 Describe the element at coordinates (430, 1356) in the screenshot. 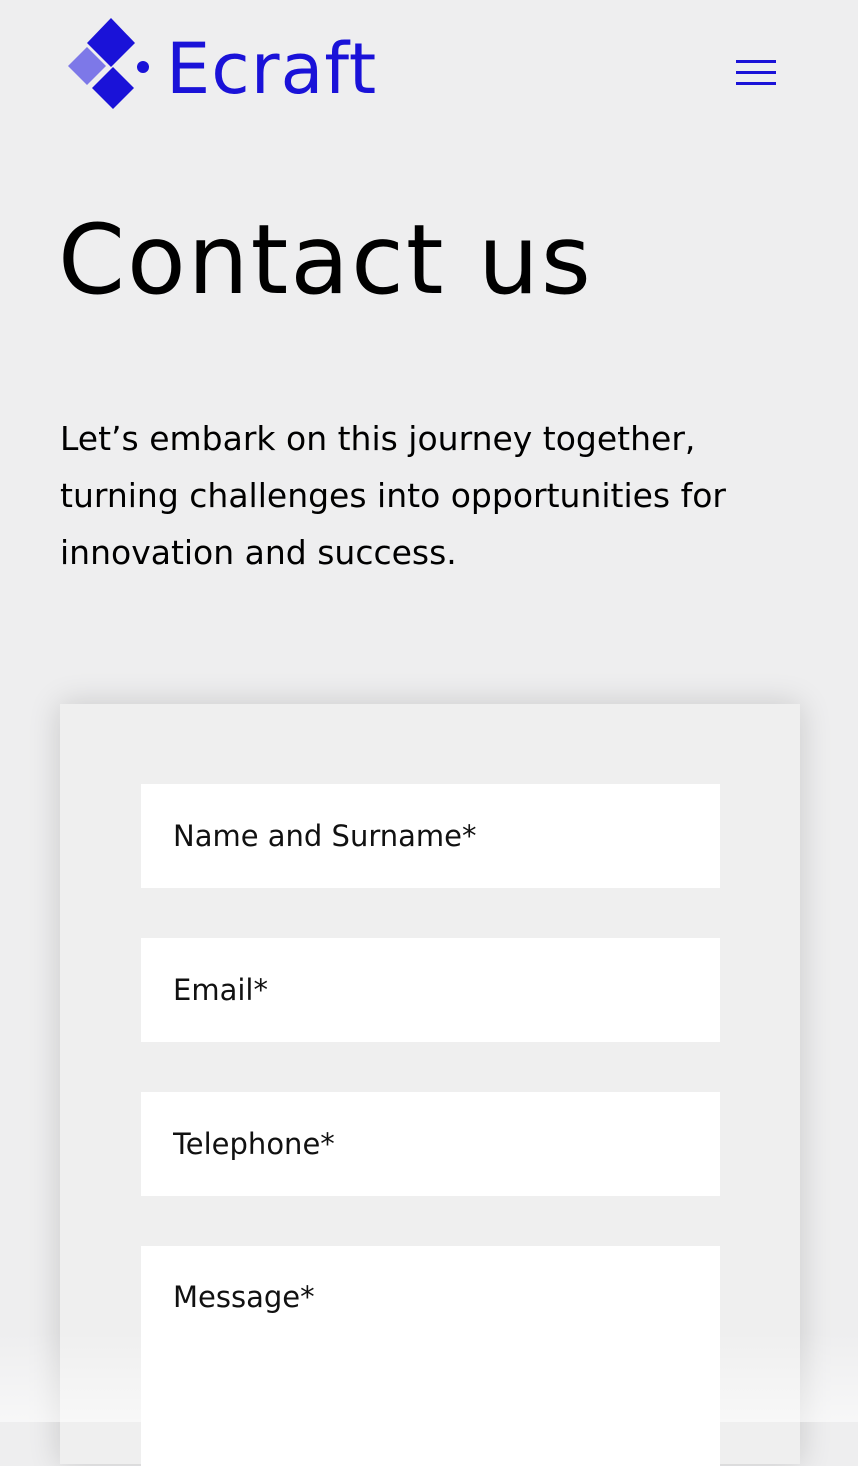

I see `message-field` at that location.